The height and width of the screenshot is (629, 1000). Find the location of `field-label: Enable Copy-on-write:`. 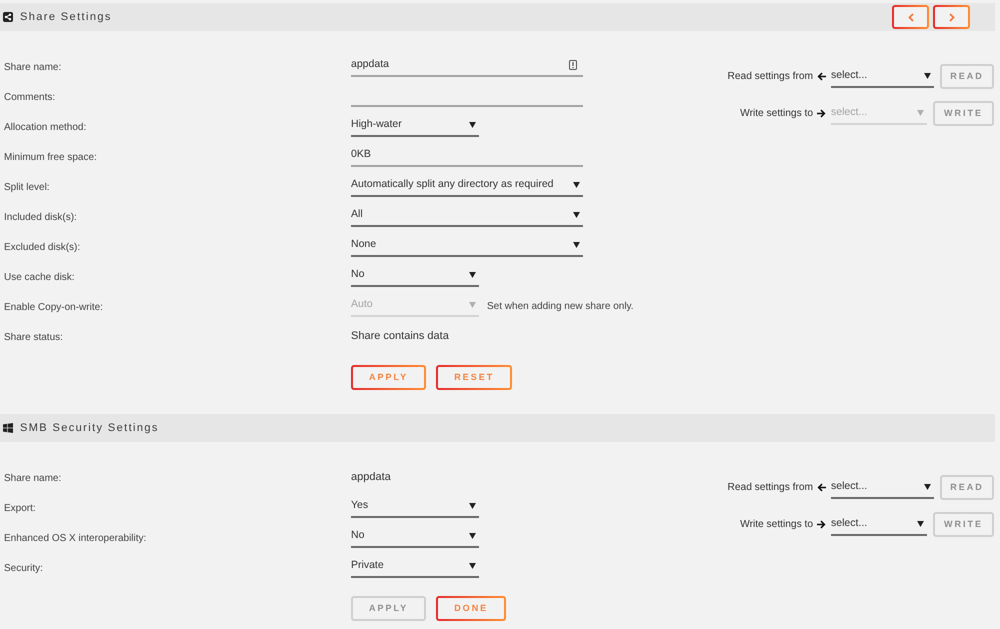

field-label: Enable Copy-on-write: is located at coordinates (53, 307).